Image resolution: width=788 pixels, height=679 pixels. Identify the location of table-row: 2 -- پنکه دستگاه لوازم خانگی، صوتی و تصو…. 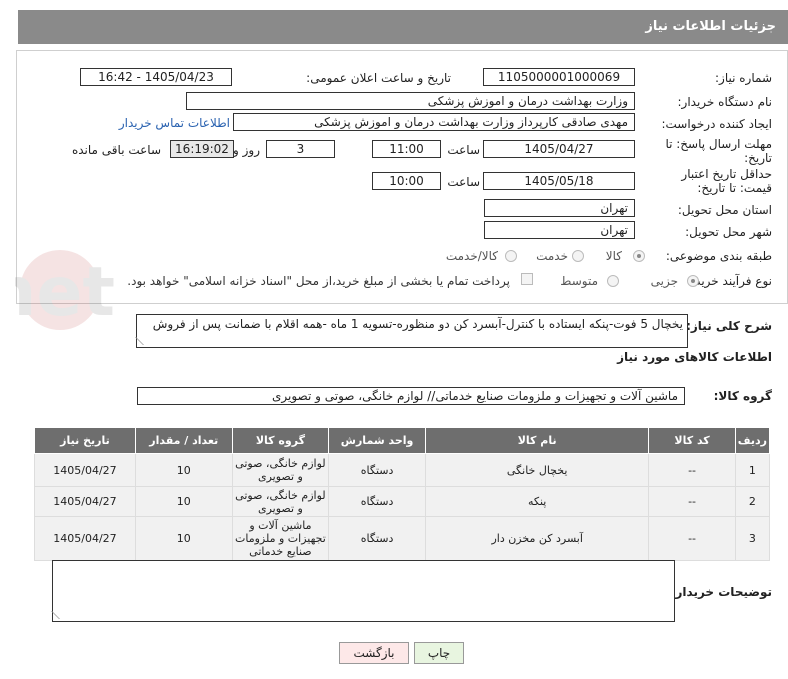
(402, 501).